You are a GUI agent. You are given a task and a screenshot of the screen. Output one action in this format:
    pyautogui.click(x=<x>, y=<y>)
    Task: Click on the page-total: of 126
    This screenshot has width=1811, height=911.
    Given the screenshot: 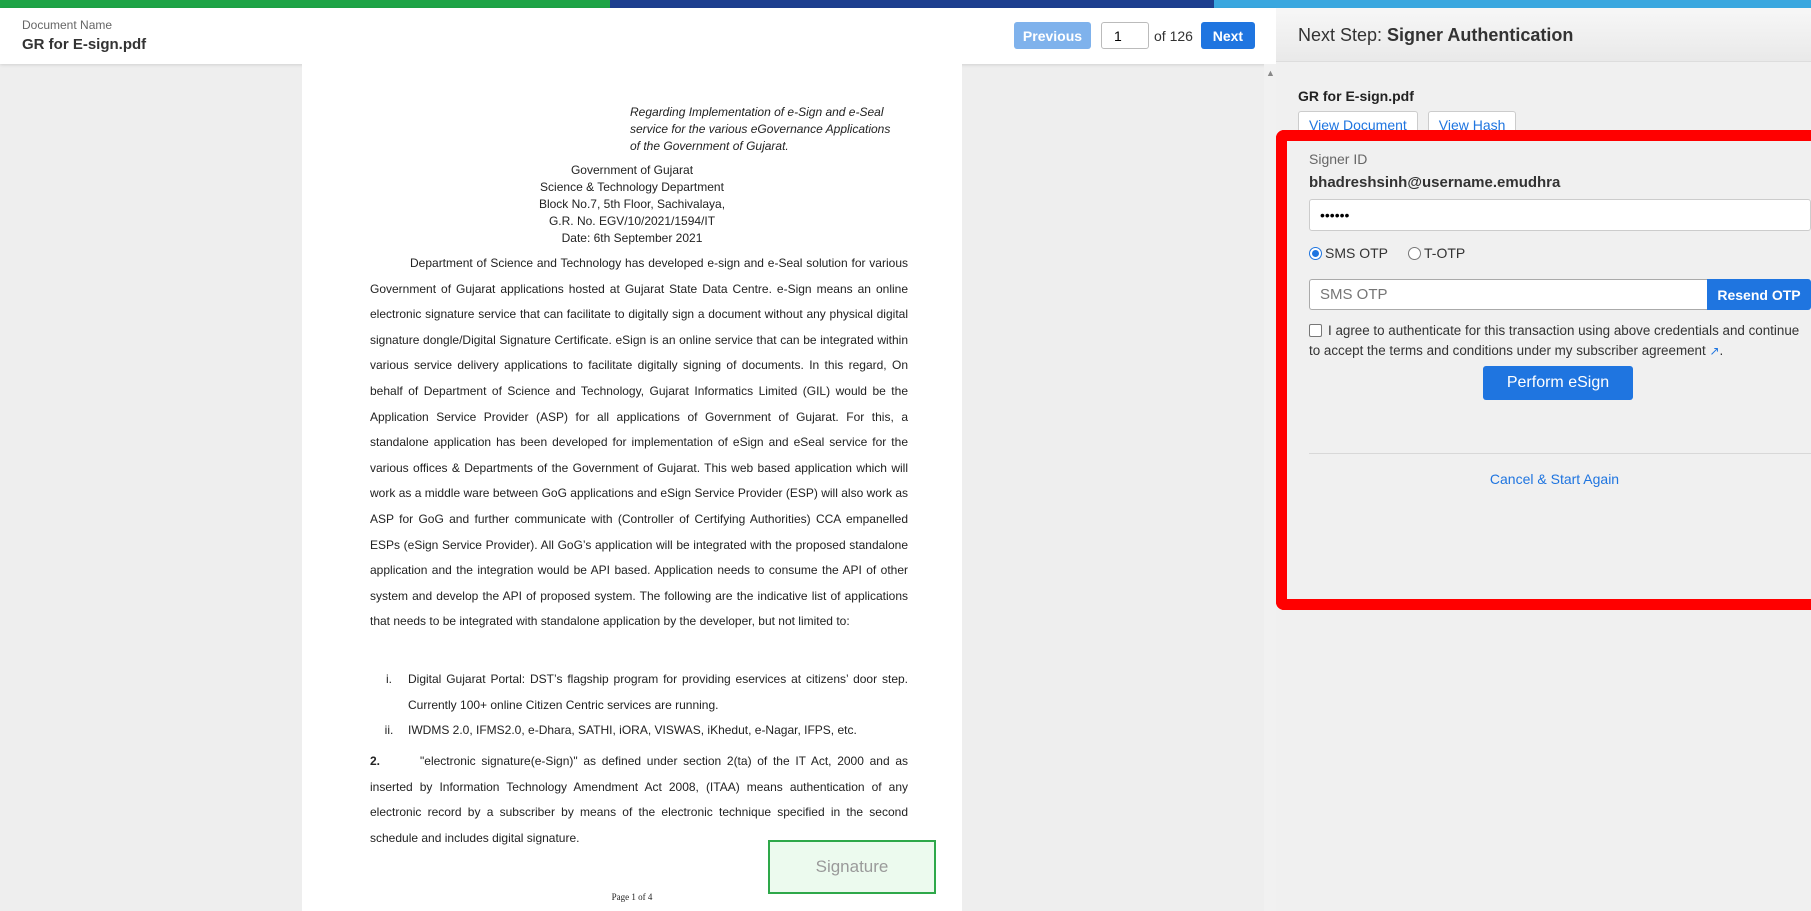 What is the action you would take?
    pyautogui.click(x=1173, y=35)
    